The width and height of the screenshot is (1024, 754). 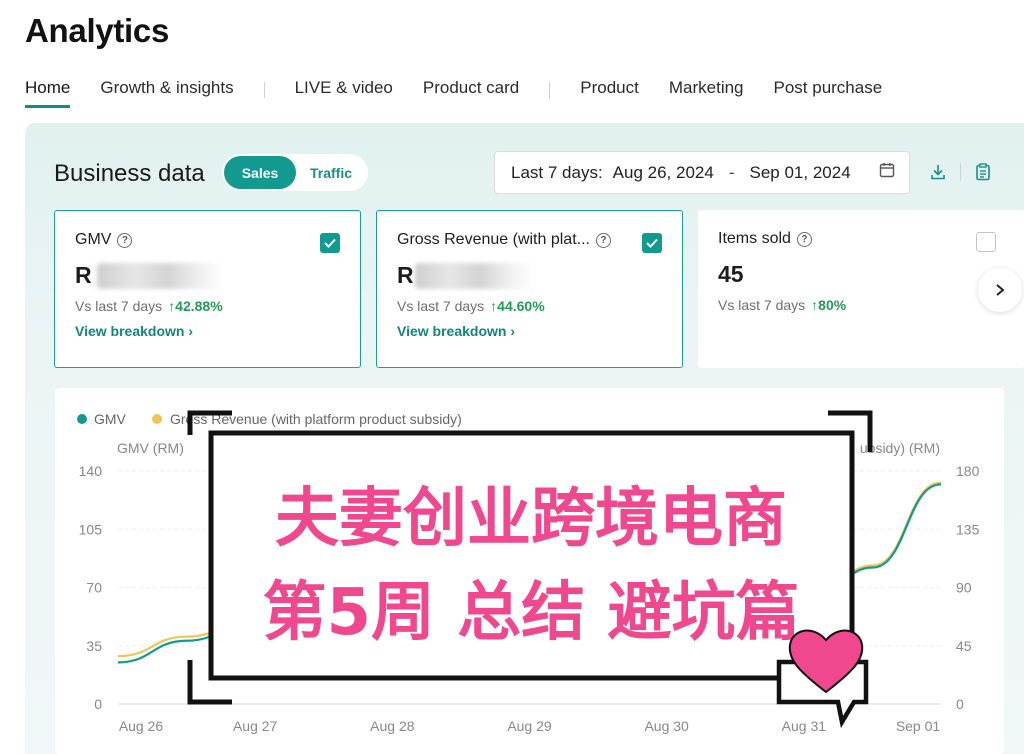 I want to click on left-axis-tick-label: 140, so click(x=91, y=471).